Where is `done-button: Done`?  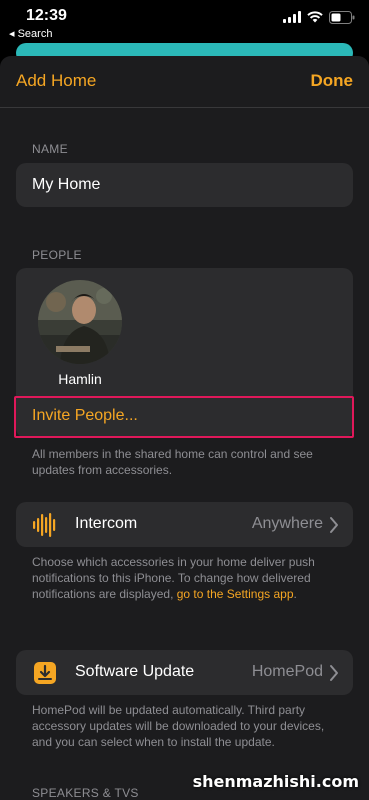 done-button: Done is located at coordinates (332, 81).